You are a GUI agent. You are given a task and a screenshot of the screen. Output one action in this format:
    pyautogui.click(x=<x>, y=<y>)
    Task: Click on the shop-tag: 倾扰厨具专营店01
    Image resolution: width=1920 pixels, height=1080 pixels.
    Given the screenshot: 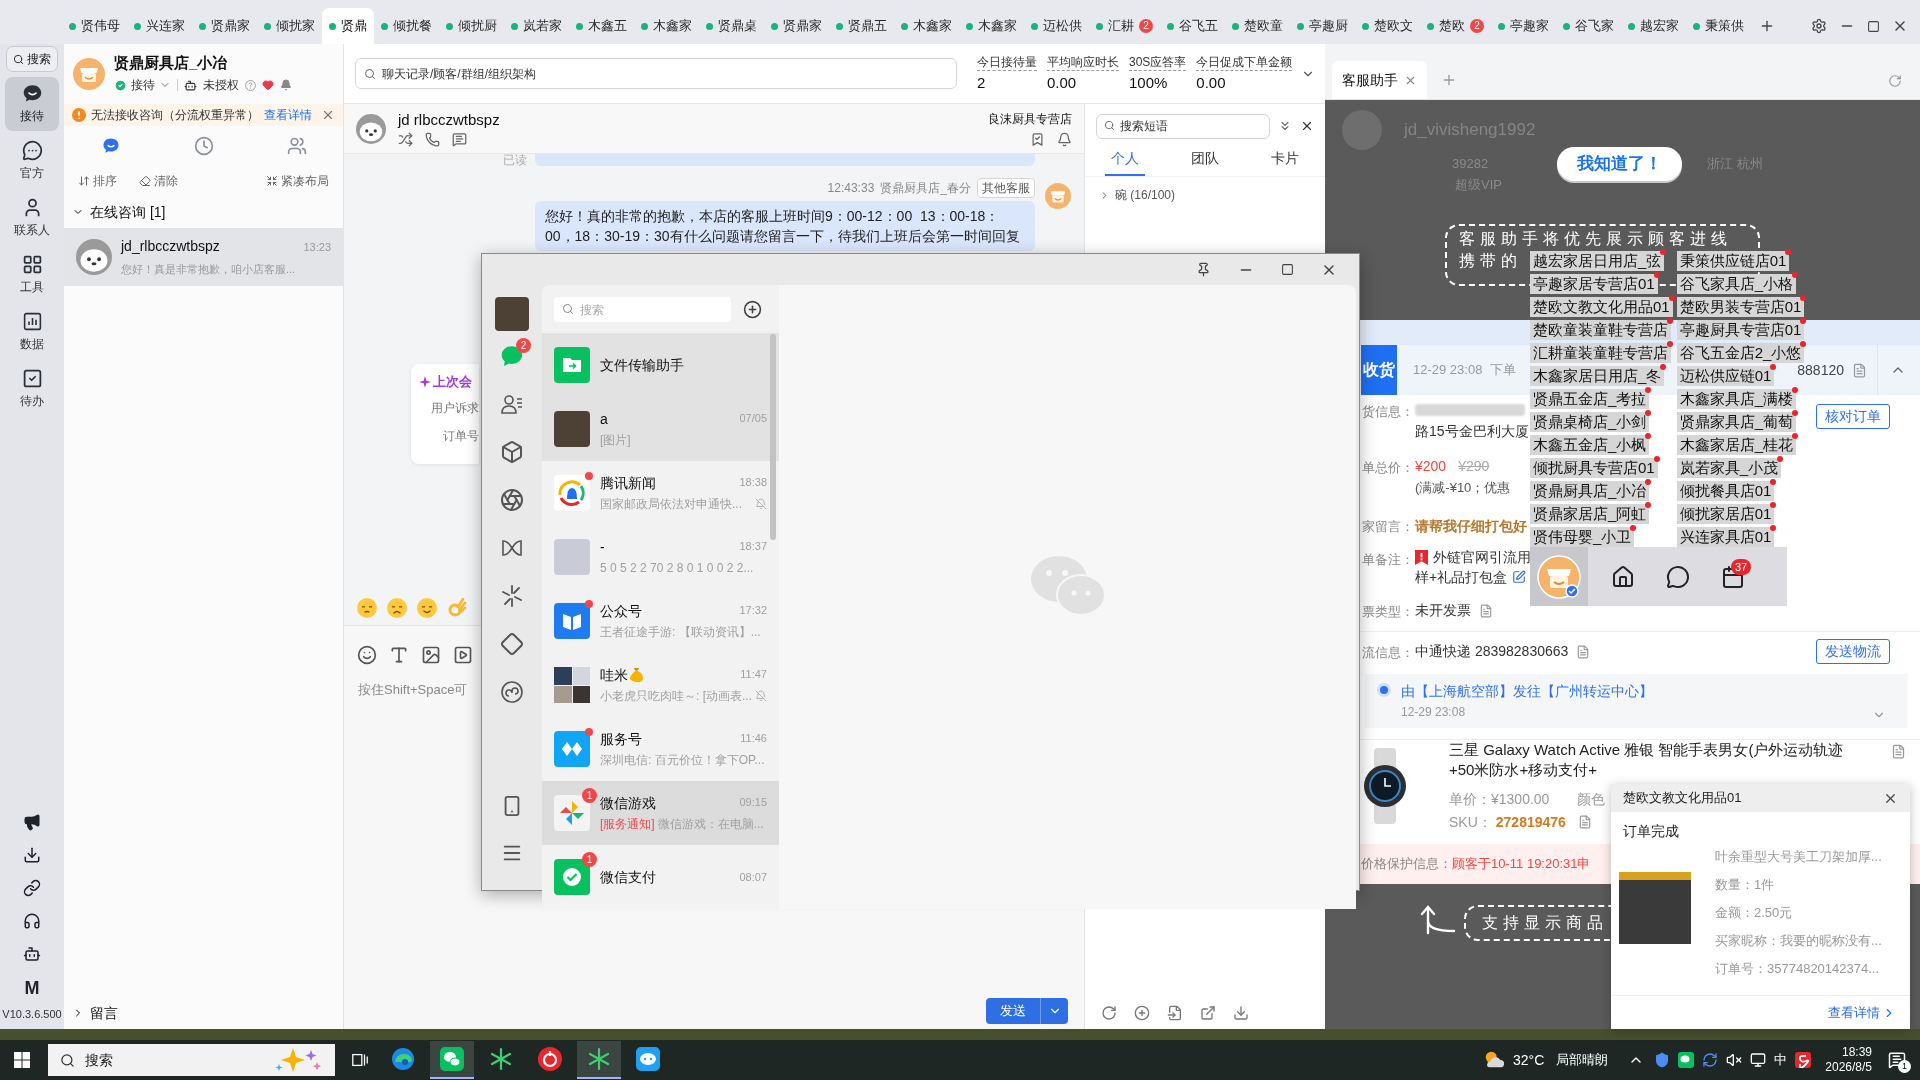 What is the action you would take?
    pyautogui.click(x=1594, y=468)
    